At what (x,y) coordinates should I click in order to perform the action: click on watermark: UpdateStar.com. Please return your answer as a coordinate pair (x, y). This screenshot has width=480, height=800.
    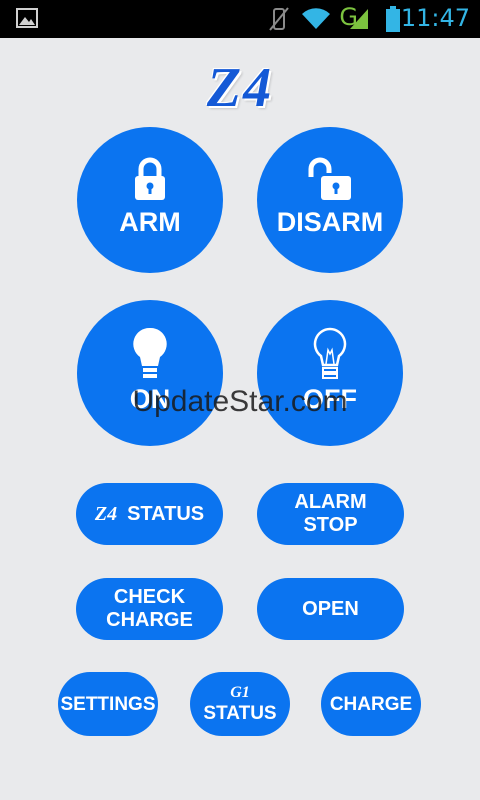
    Looking at the image, I should click on (240, 401).